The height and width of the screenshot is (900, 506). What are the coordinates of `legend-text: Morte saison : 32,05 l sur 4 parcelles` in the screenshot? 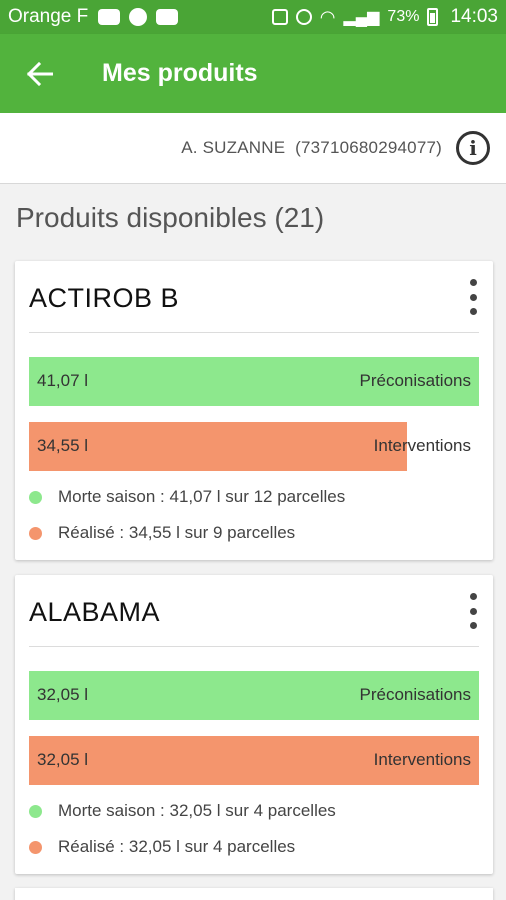 It's located at (197, 810).